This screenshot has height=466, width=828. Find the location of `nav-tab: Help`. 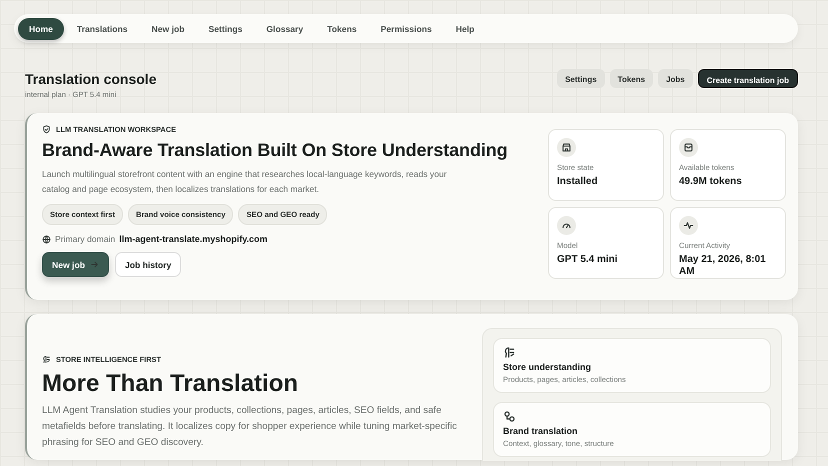

nav-tab: Help is located at coordinates (465, 29).